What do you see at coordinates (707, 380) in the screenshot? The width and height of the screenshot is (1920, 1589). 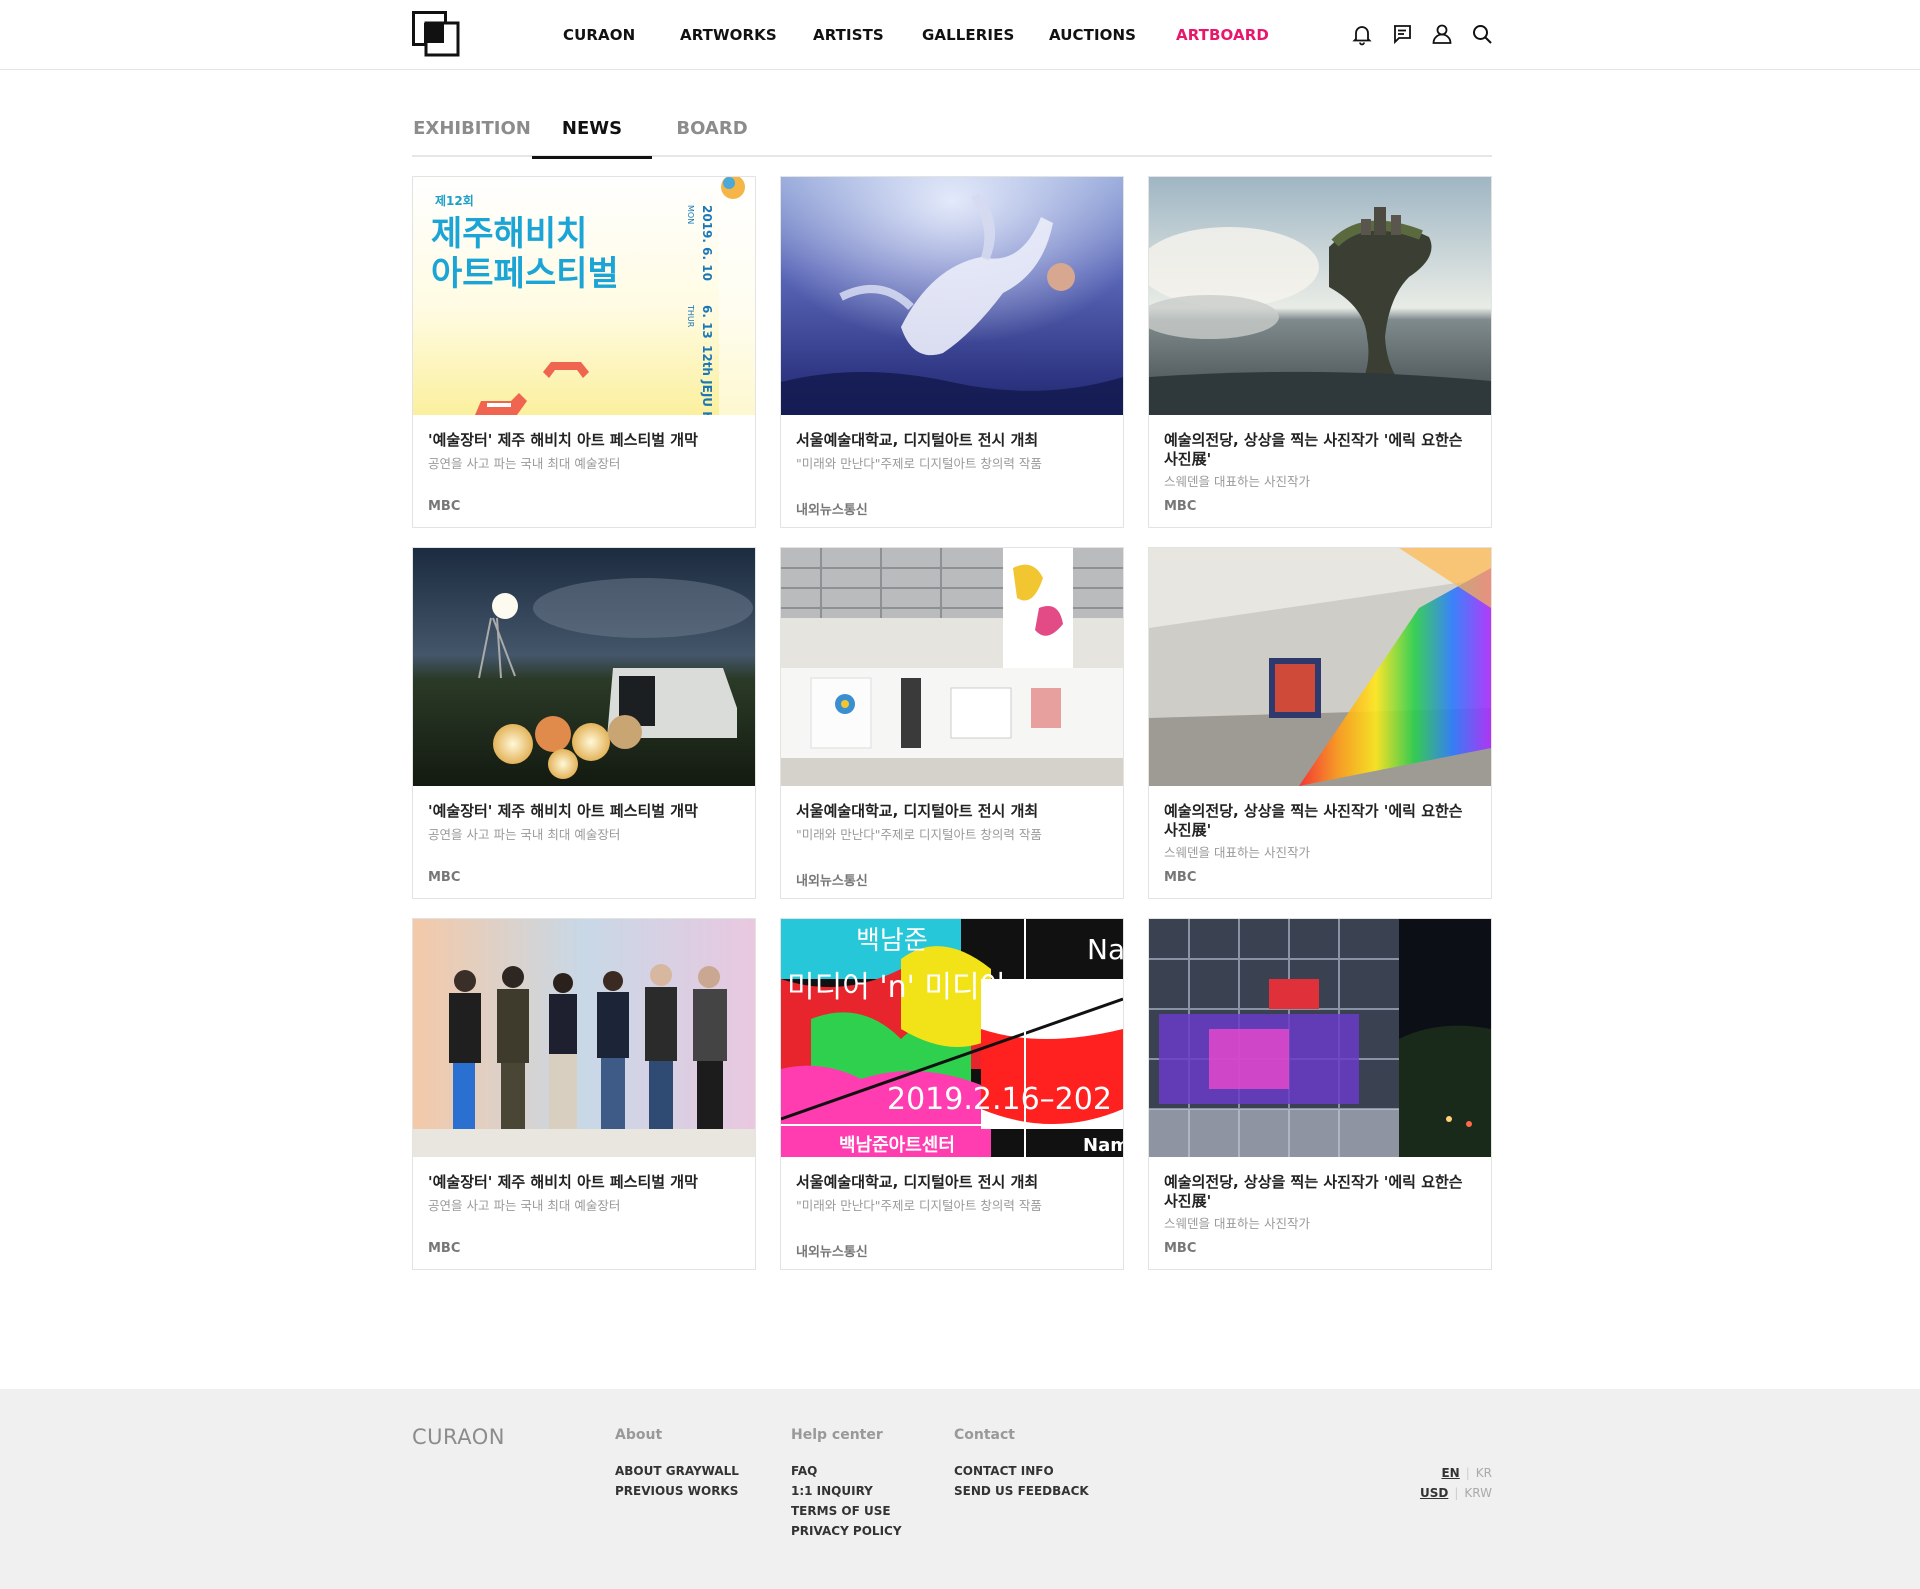 I see `poster-en-title: 12th JEJU HAE` at bounding box center [707, 380].